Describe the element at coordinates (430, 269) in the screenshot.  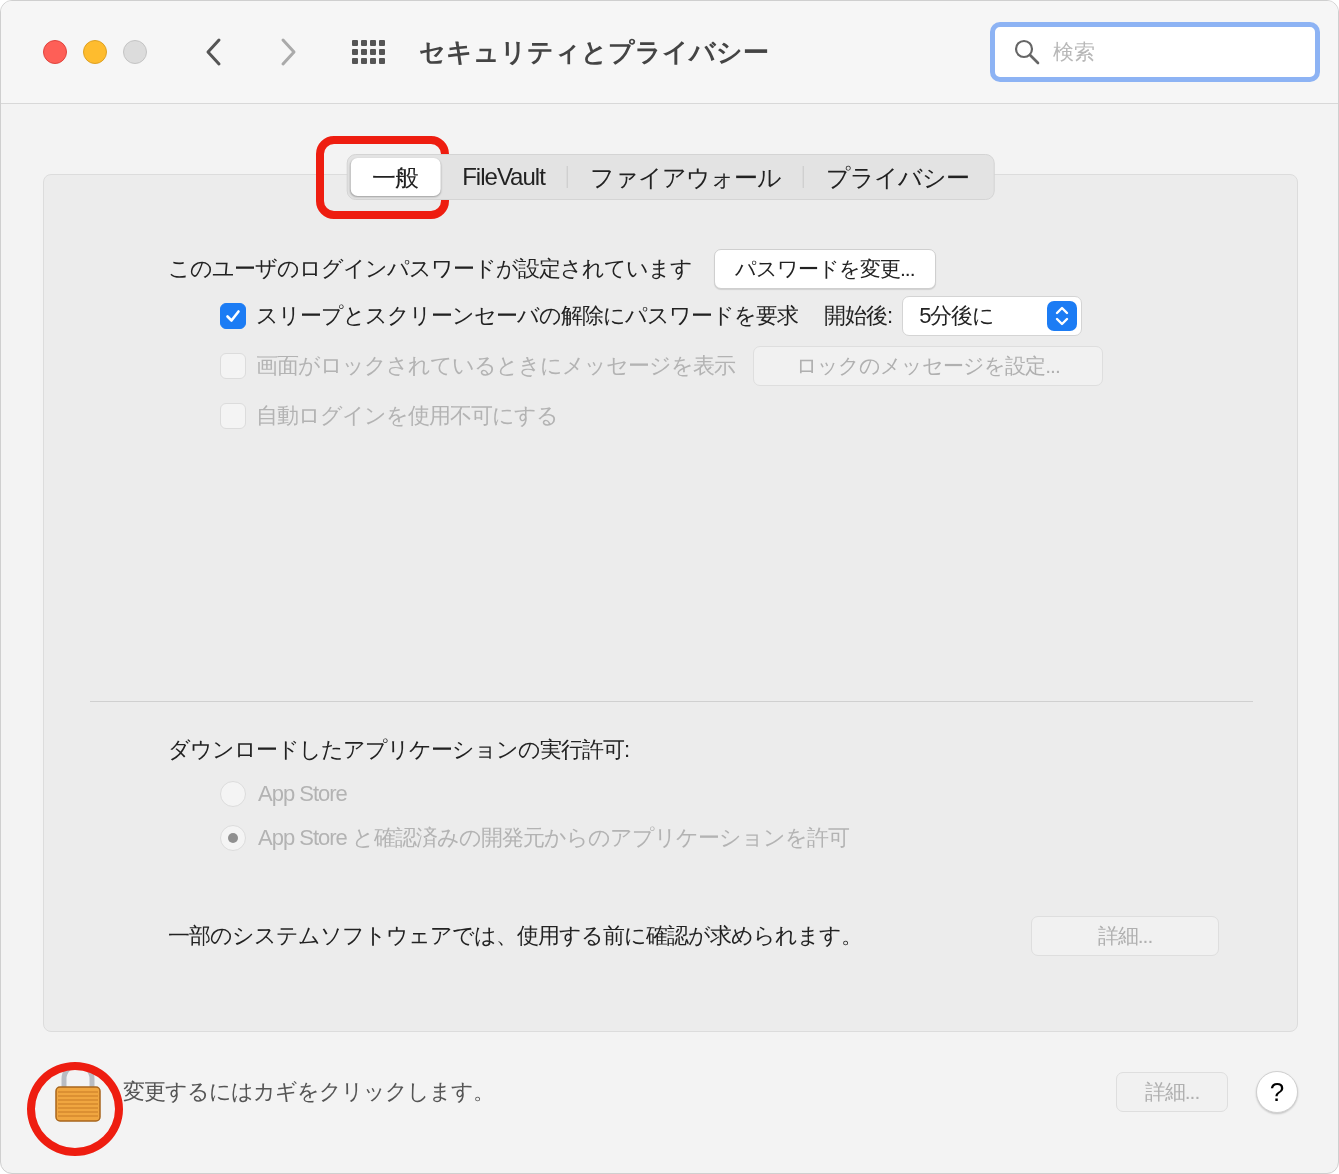
I see `password-status-text: このユーザのログインパスワードが設定されています` at that location.